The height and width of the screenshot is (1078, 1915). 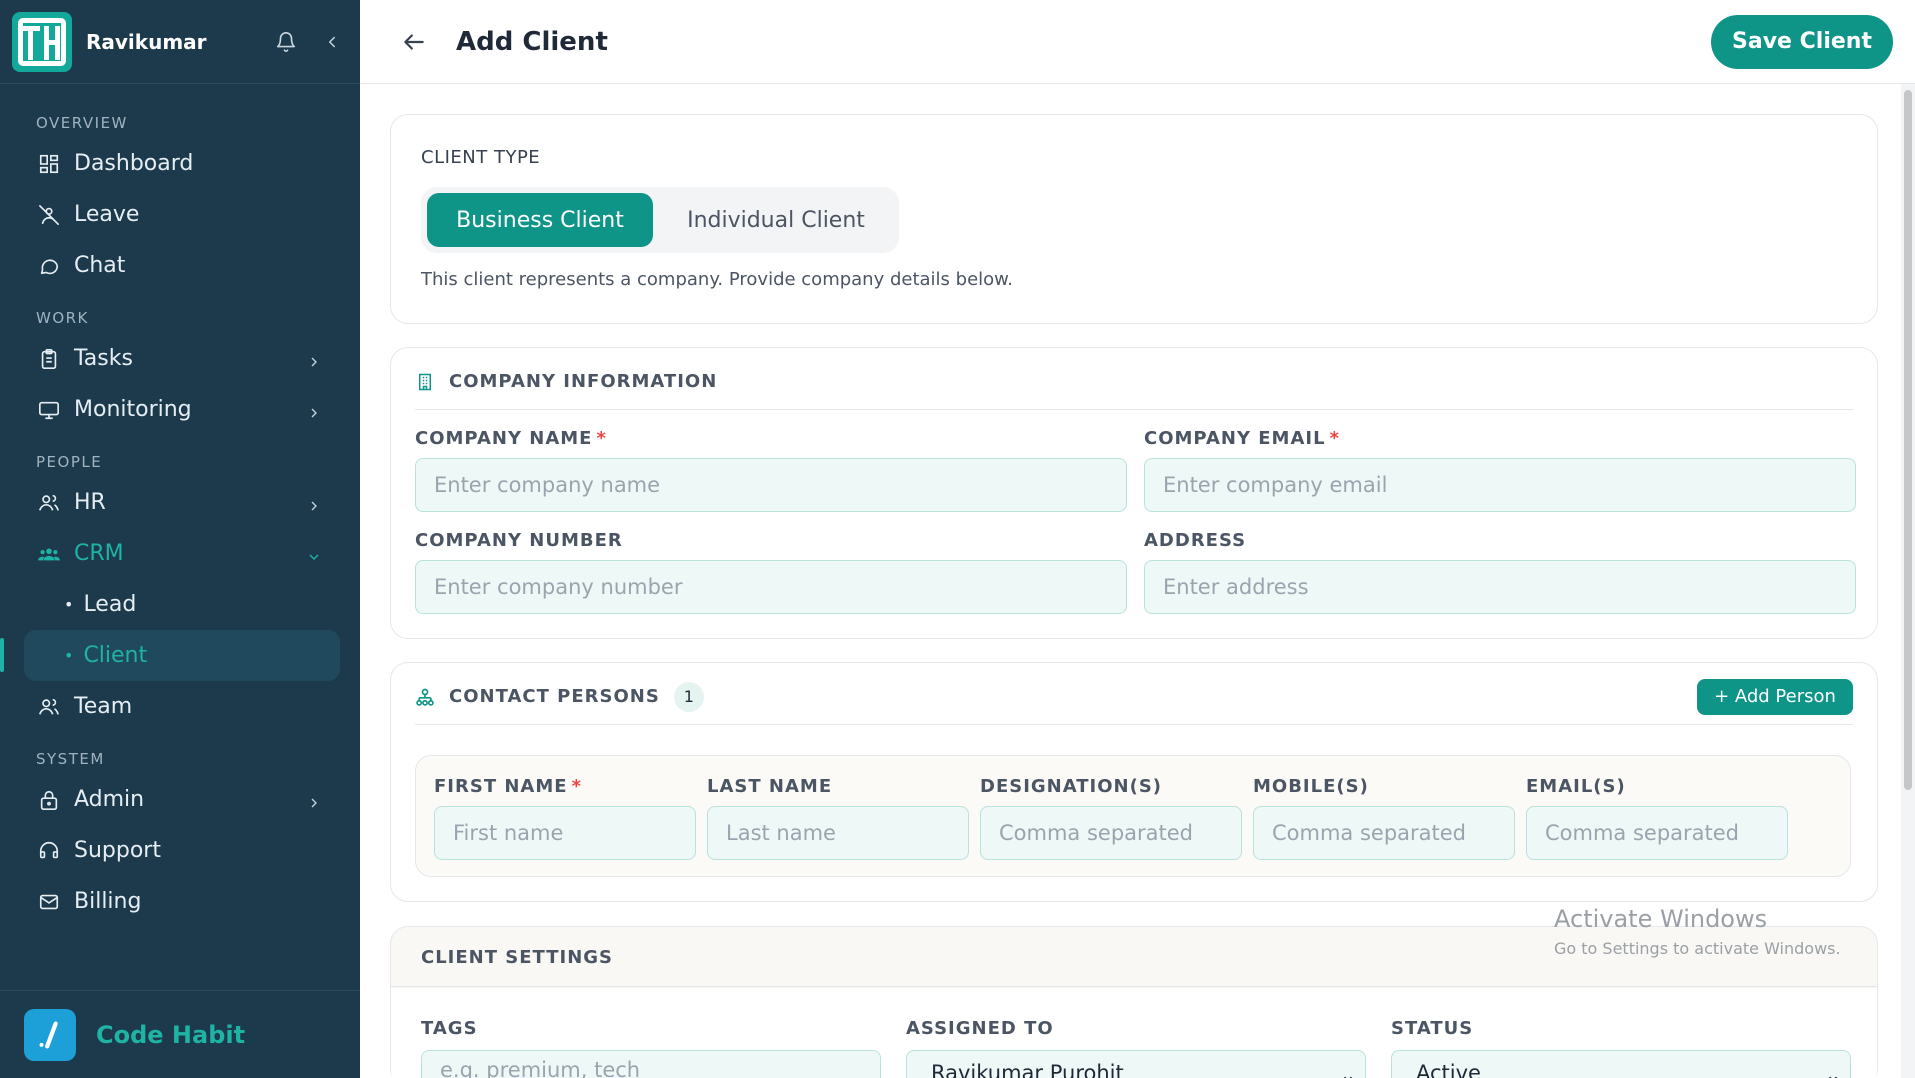 What do you see at coordinates (1448, 1069) in the screenshot?
I see `status-value: Active` at bounding box center [1448, 1069].